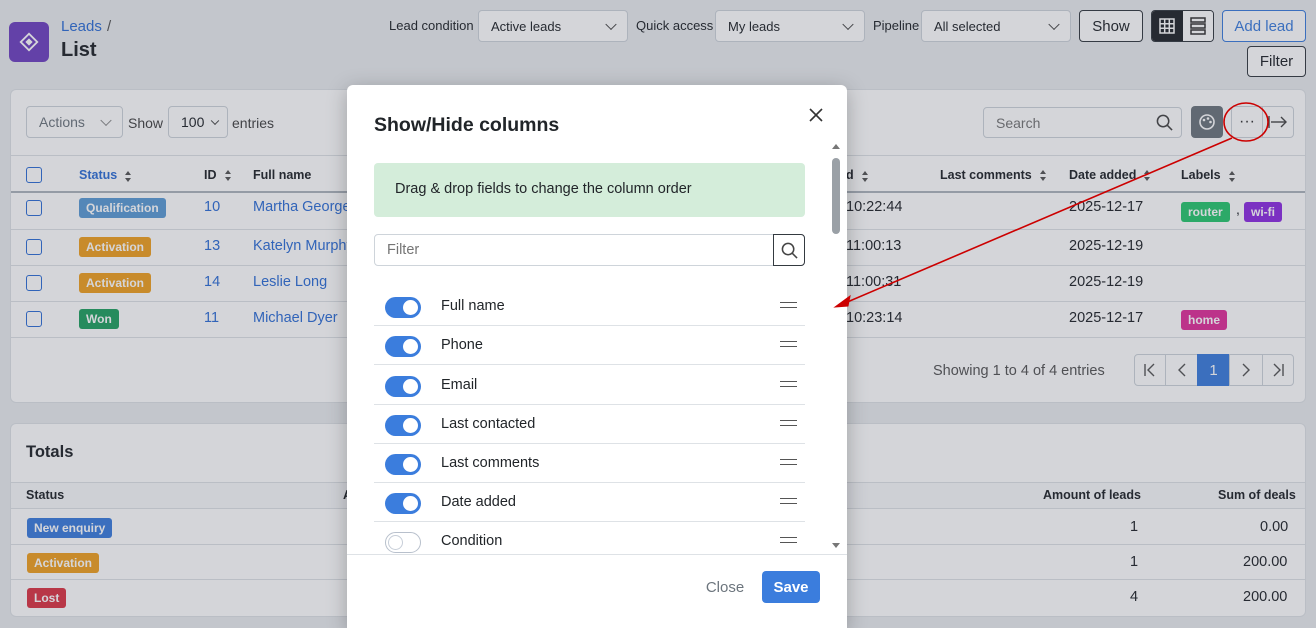 The image size is (1316, 628). I want to click on annotation-overlay, so click(1051, 205).